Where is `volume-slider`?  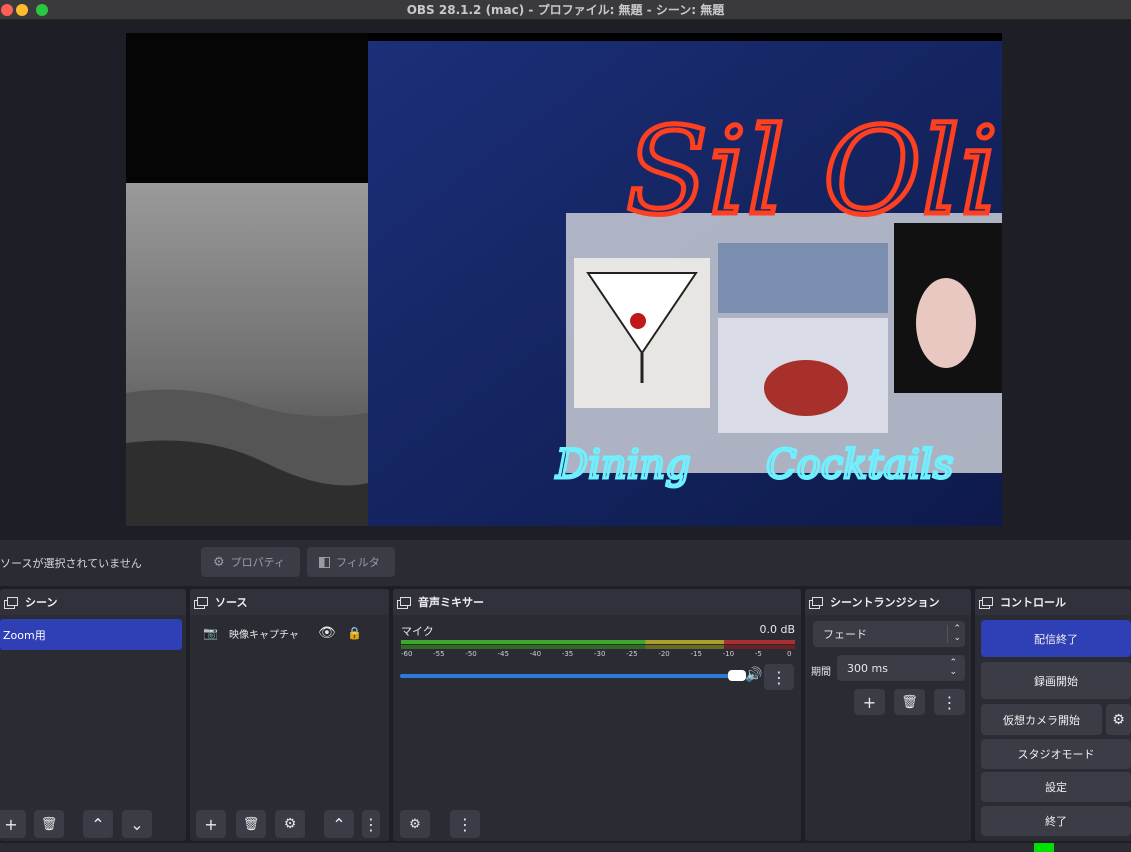 volume-slider is located at coordinates (573, 675).